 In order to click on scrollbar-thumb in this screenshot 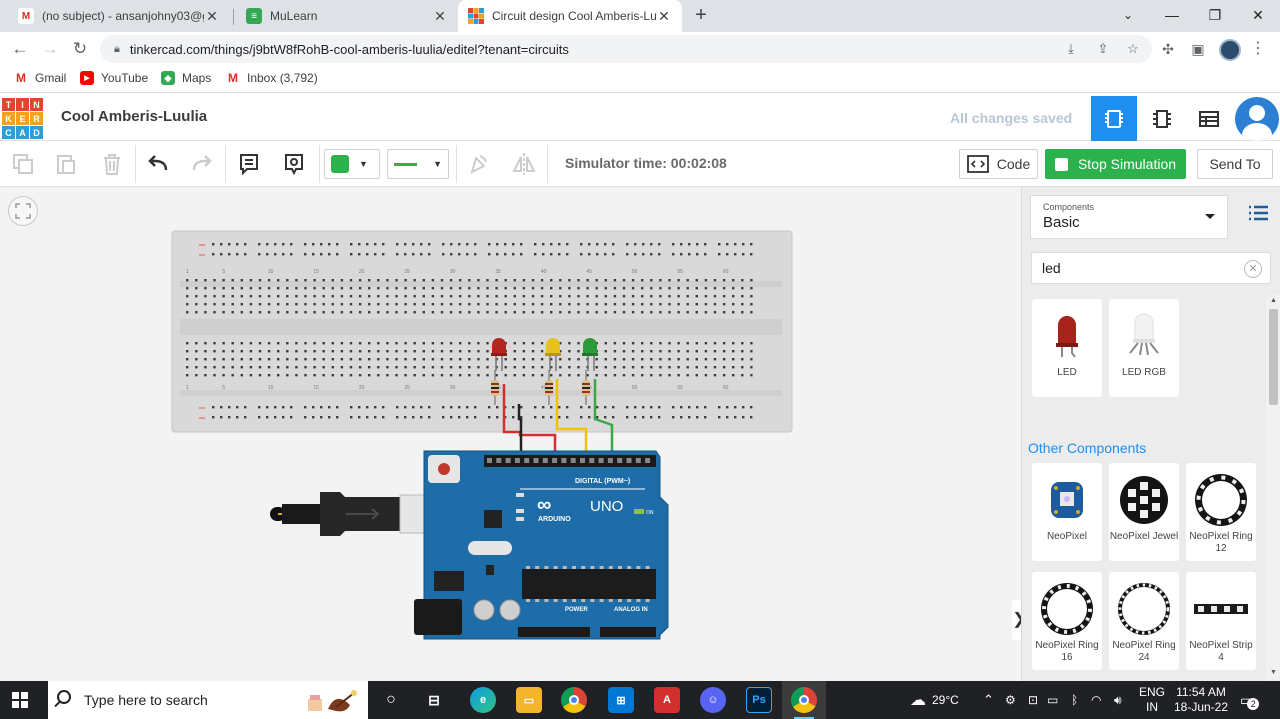, I will do `click(1273, 357)`.